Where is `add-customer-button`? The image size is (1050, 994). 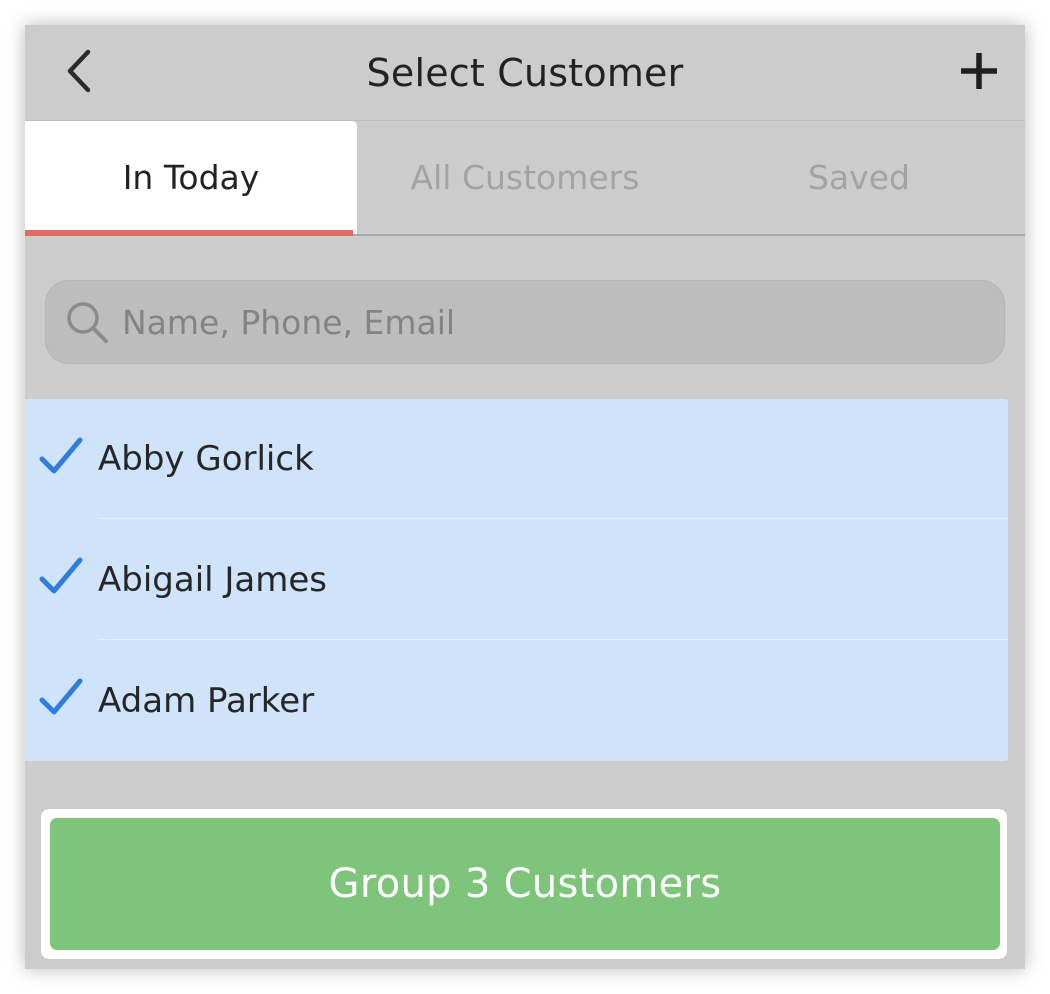
add-customer-button is located at coordinates (979, 71).